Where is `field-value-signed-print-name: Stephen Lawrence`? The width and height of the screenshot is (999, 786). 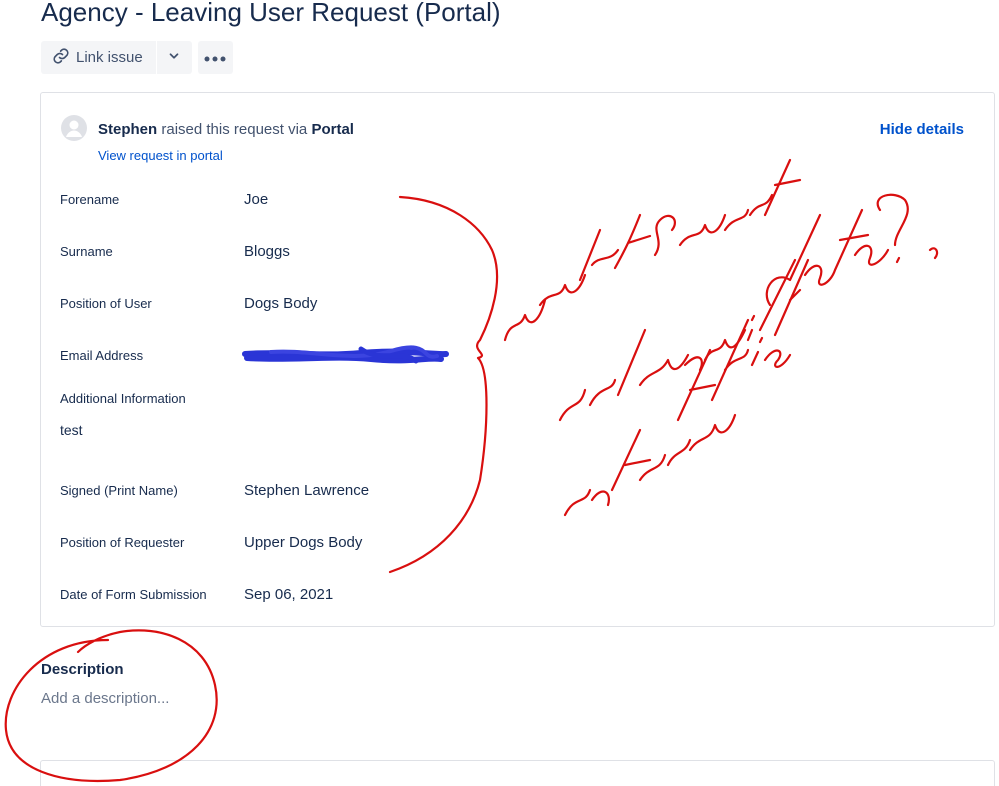
field-value-signed-print-name: Stephen Lawrence is located at coordinates (307, 490).